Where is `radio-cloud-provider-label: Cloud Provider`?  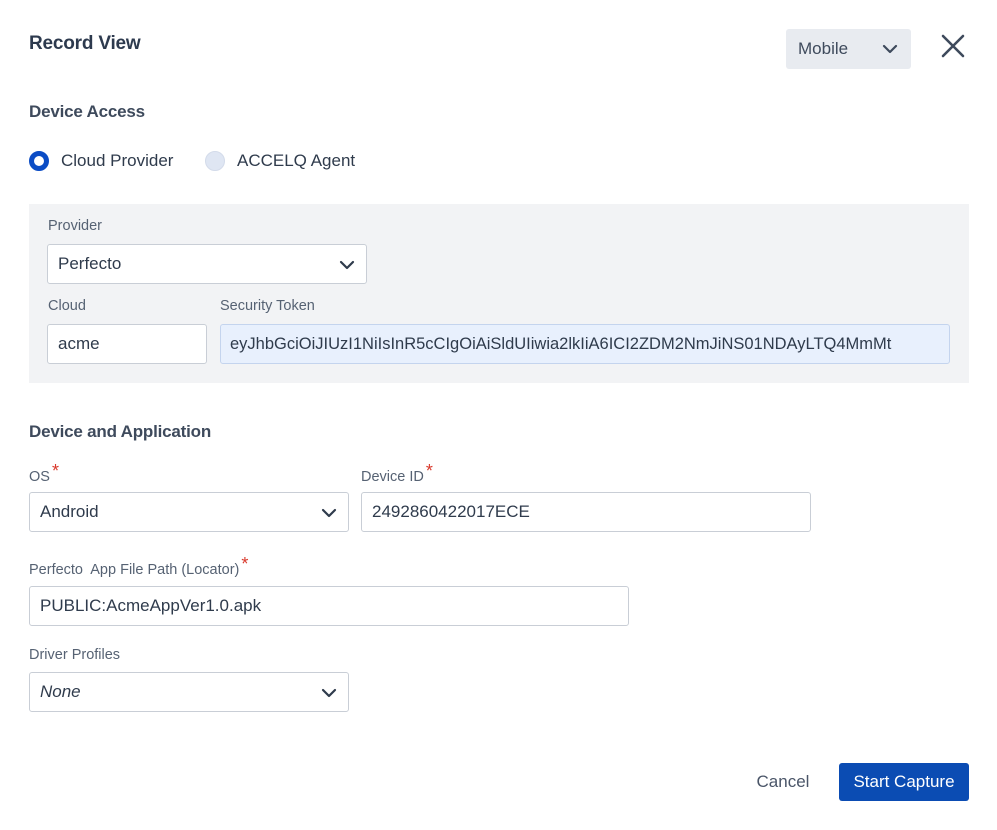 radio-cloud-provider-label: Cloud Provider is located at coordinates (117, 160).